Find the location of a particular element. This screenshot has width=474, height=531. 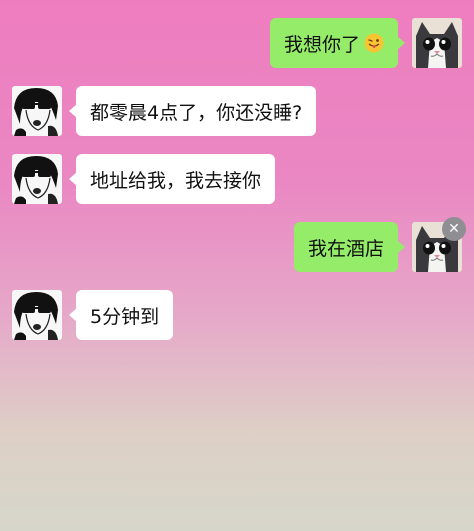

self-avatar is located at coordinates (437, 43).